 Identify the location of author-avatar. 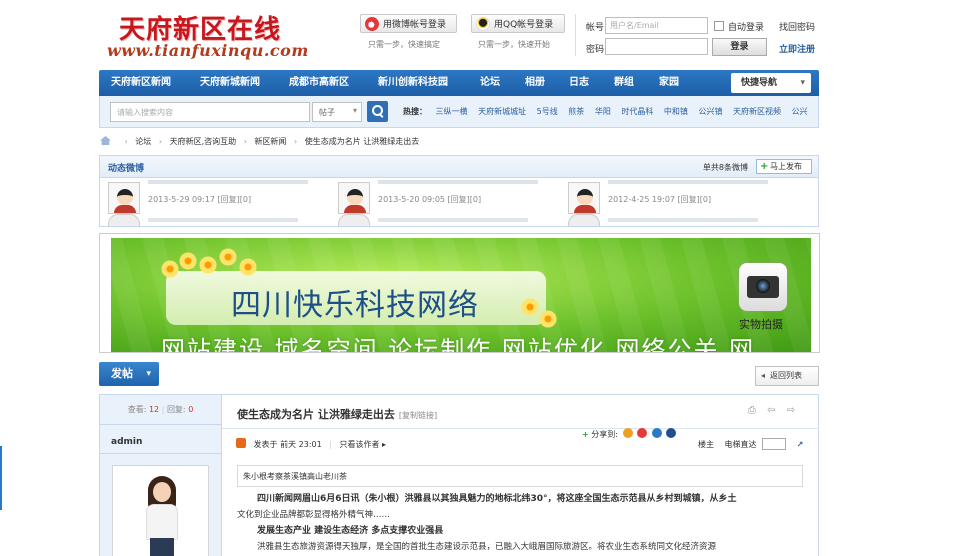
(160, 510).